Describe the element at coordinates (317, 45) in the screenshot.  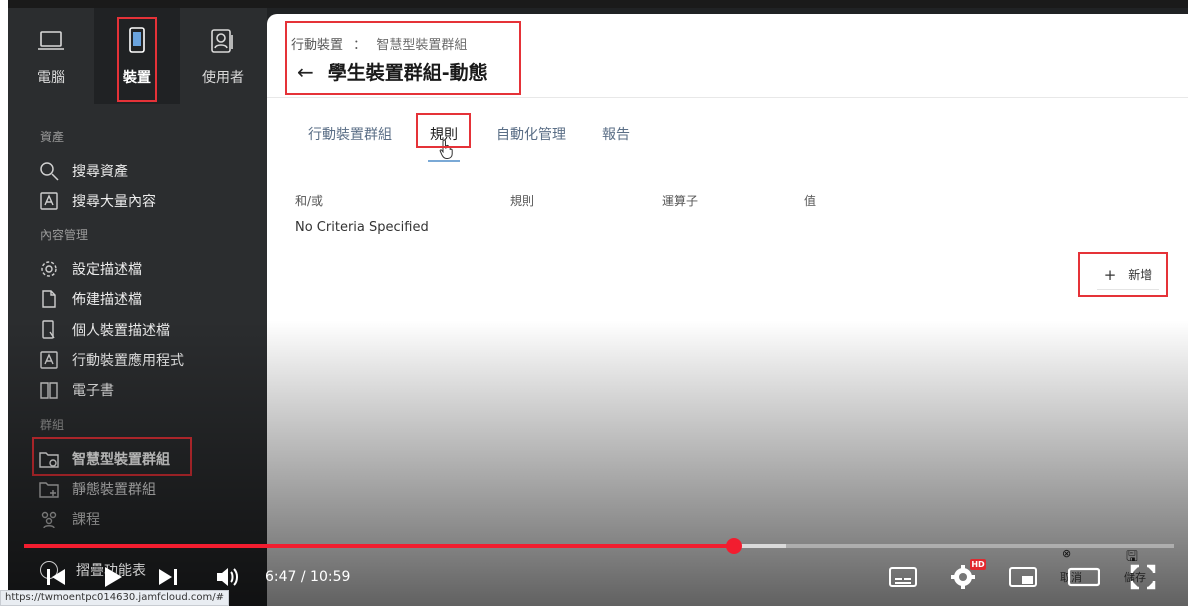
I see `breadcrumb-root: 行動裝置` at that location.